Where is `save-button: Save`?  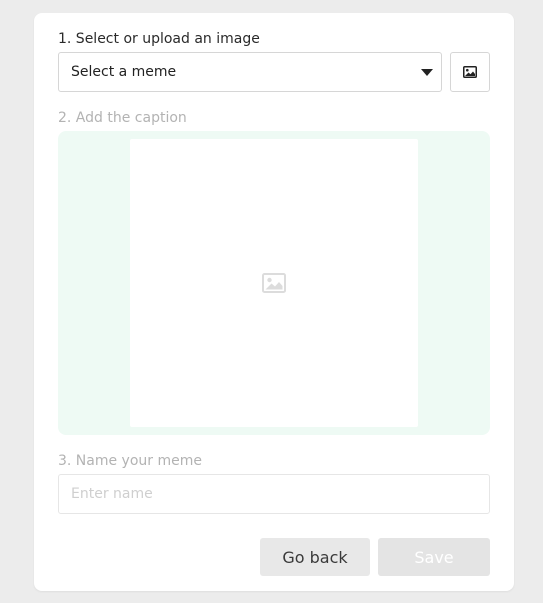 save-button: Save is located at coordinates (434, 557).